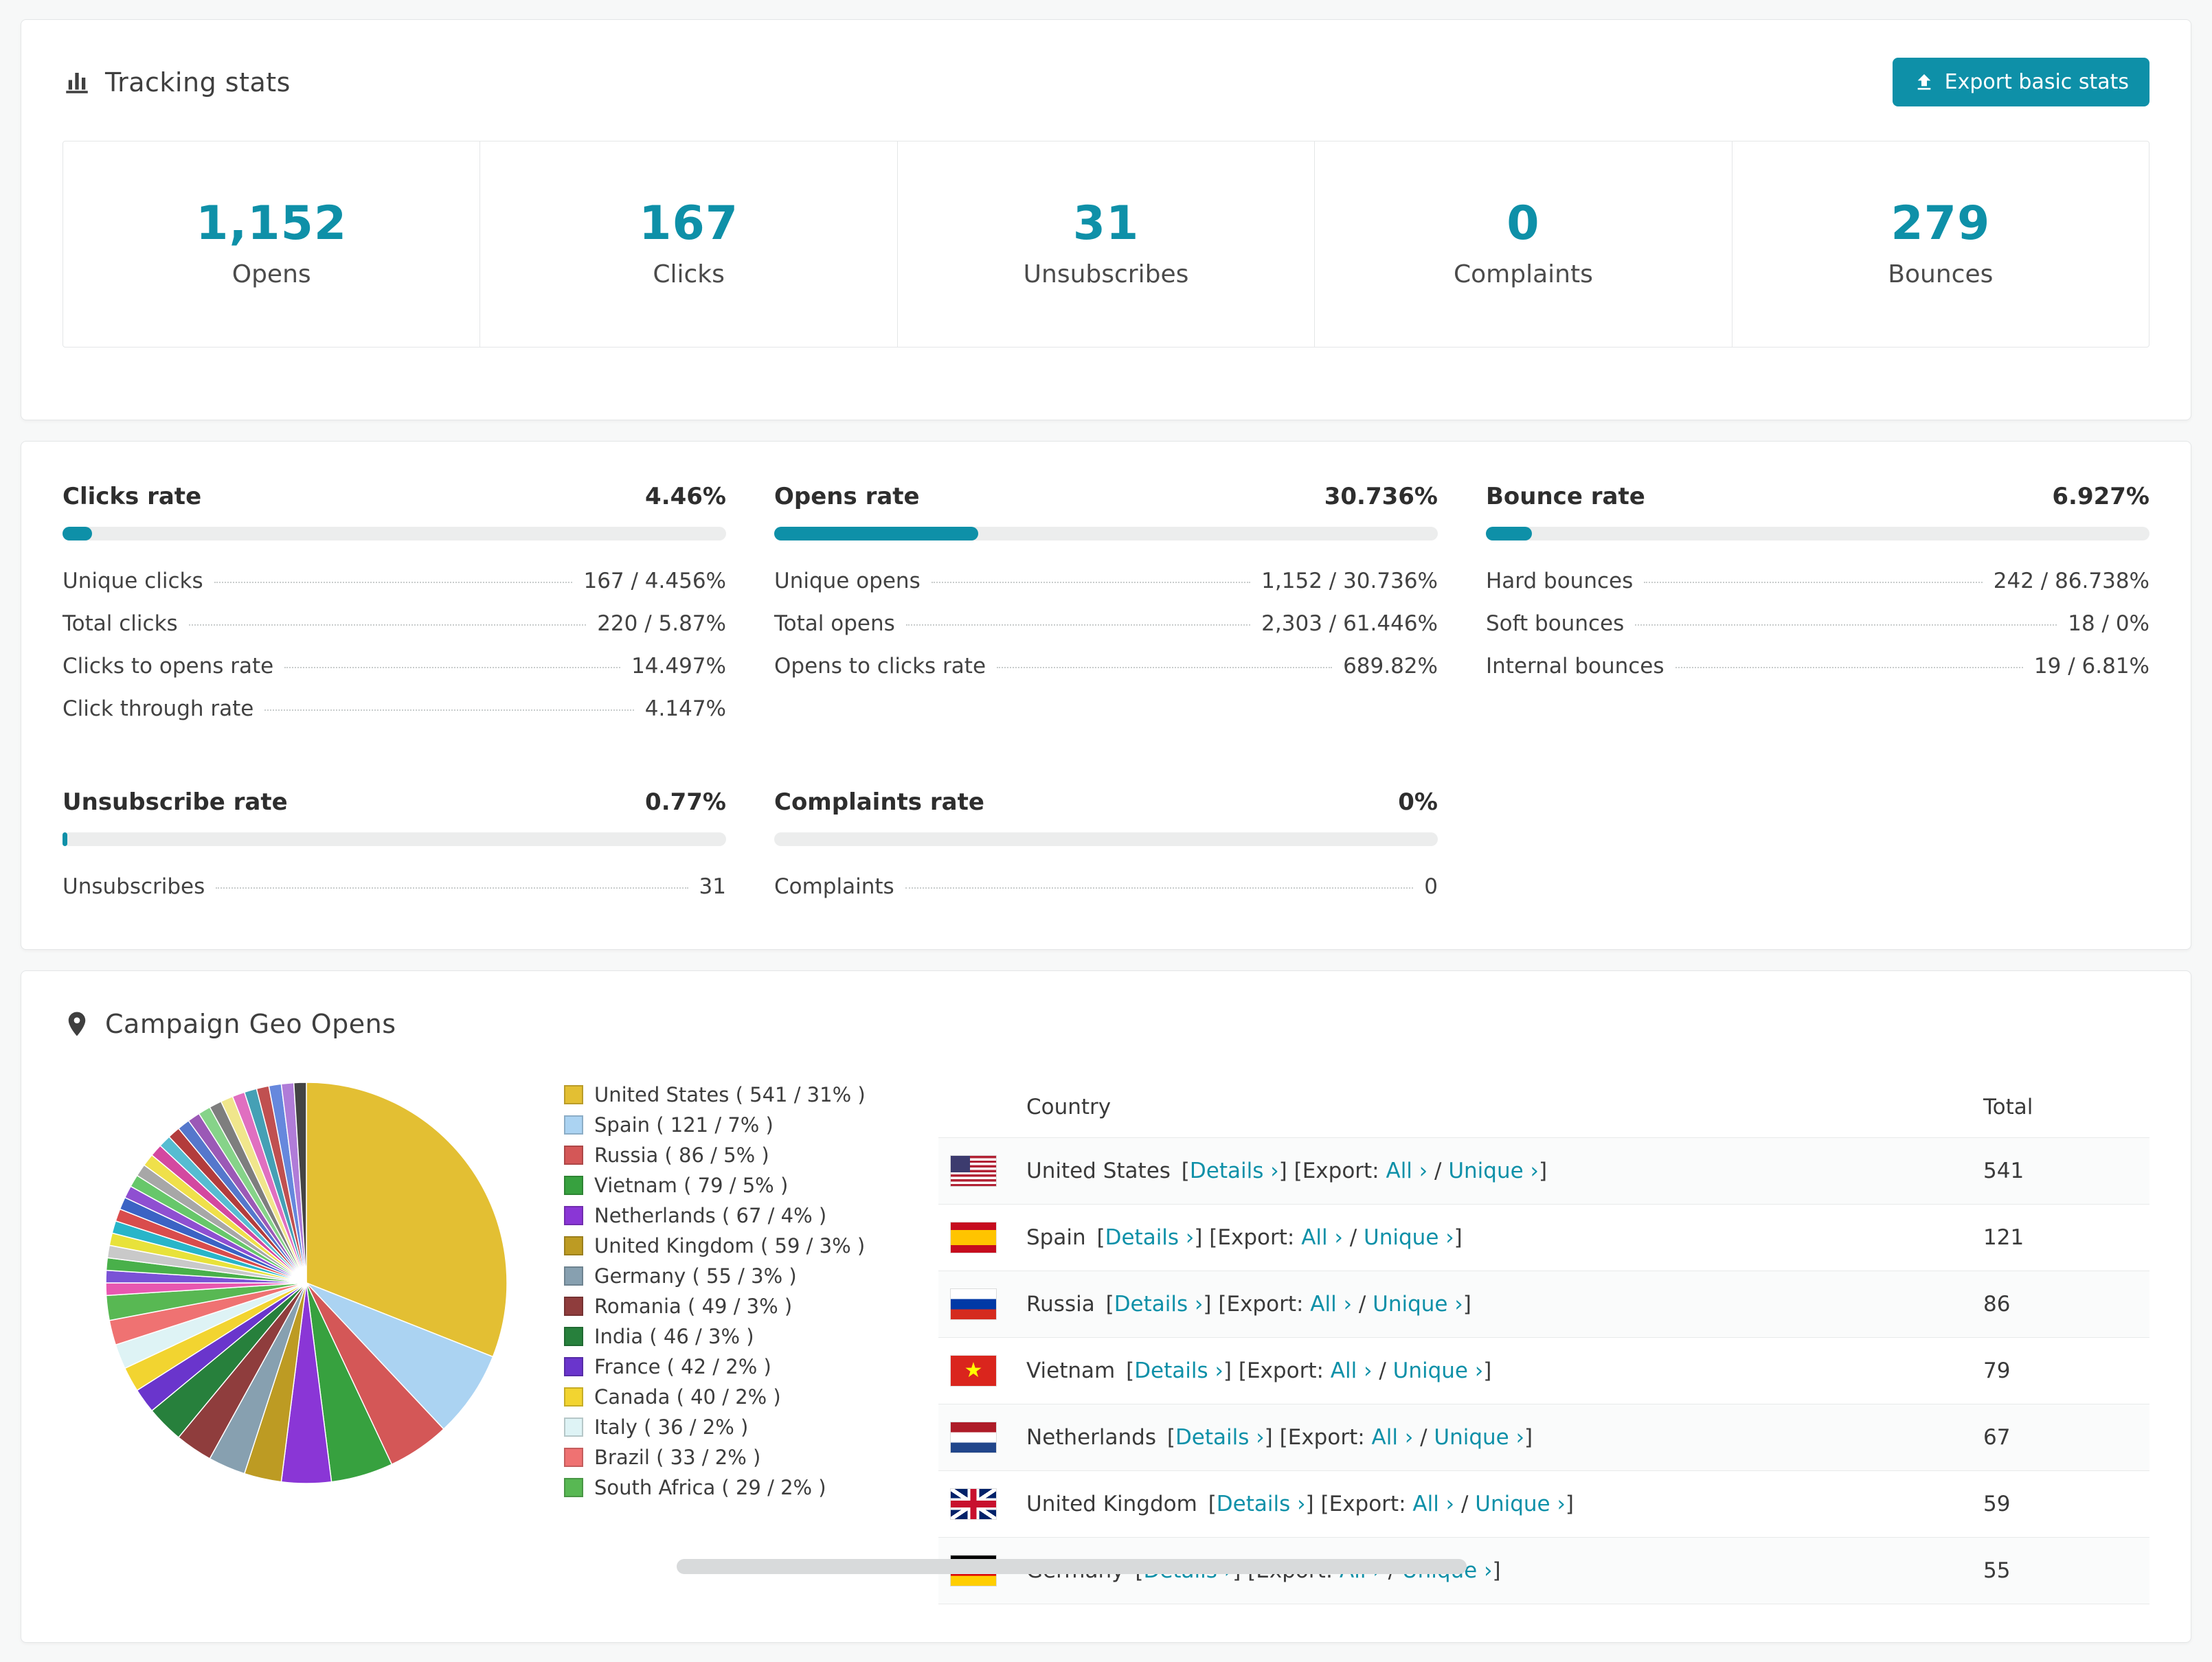 This screenshot has width=2212, height=1662. Describe the element at coordinates (654, 581) in the screenshot. I see `rate-detail-value: 167 / 4.456%` at that location.